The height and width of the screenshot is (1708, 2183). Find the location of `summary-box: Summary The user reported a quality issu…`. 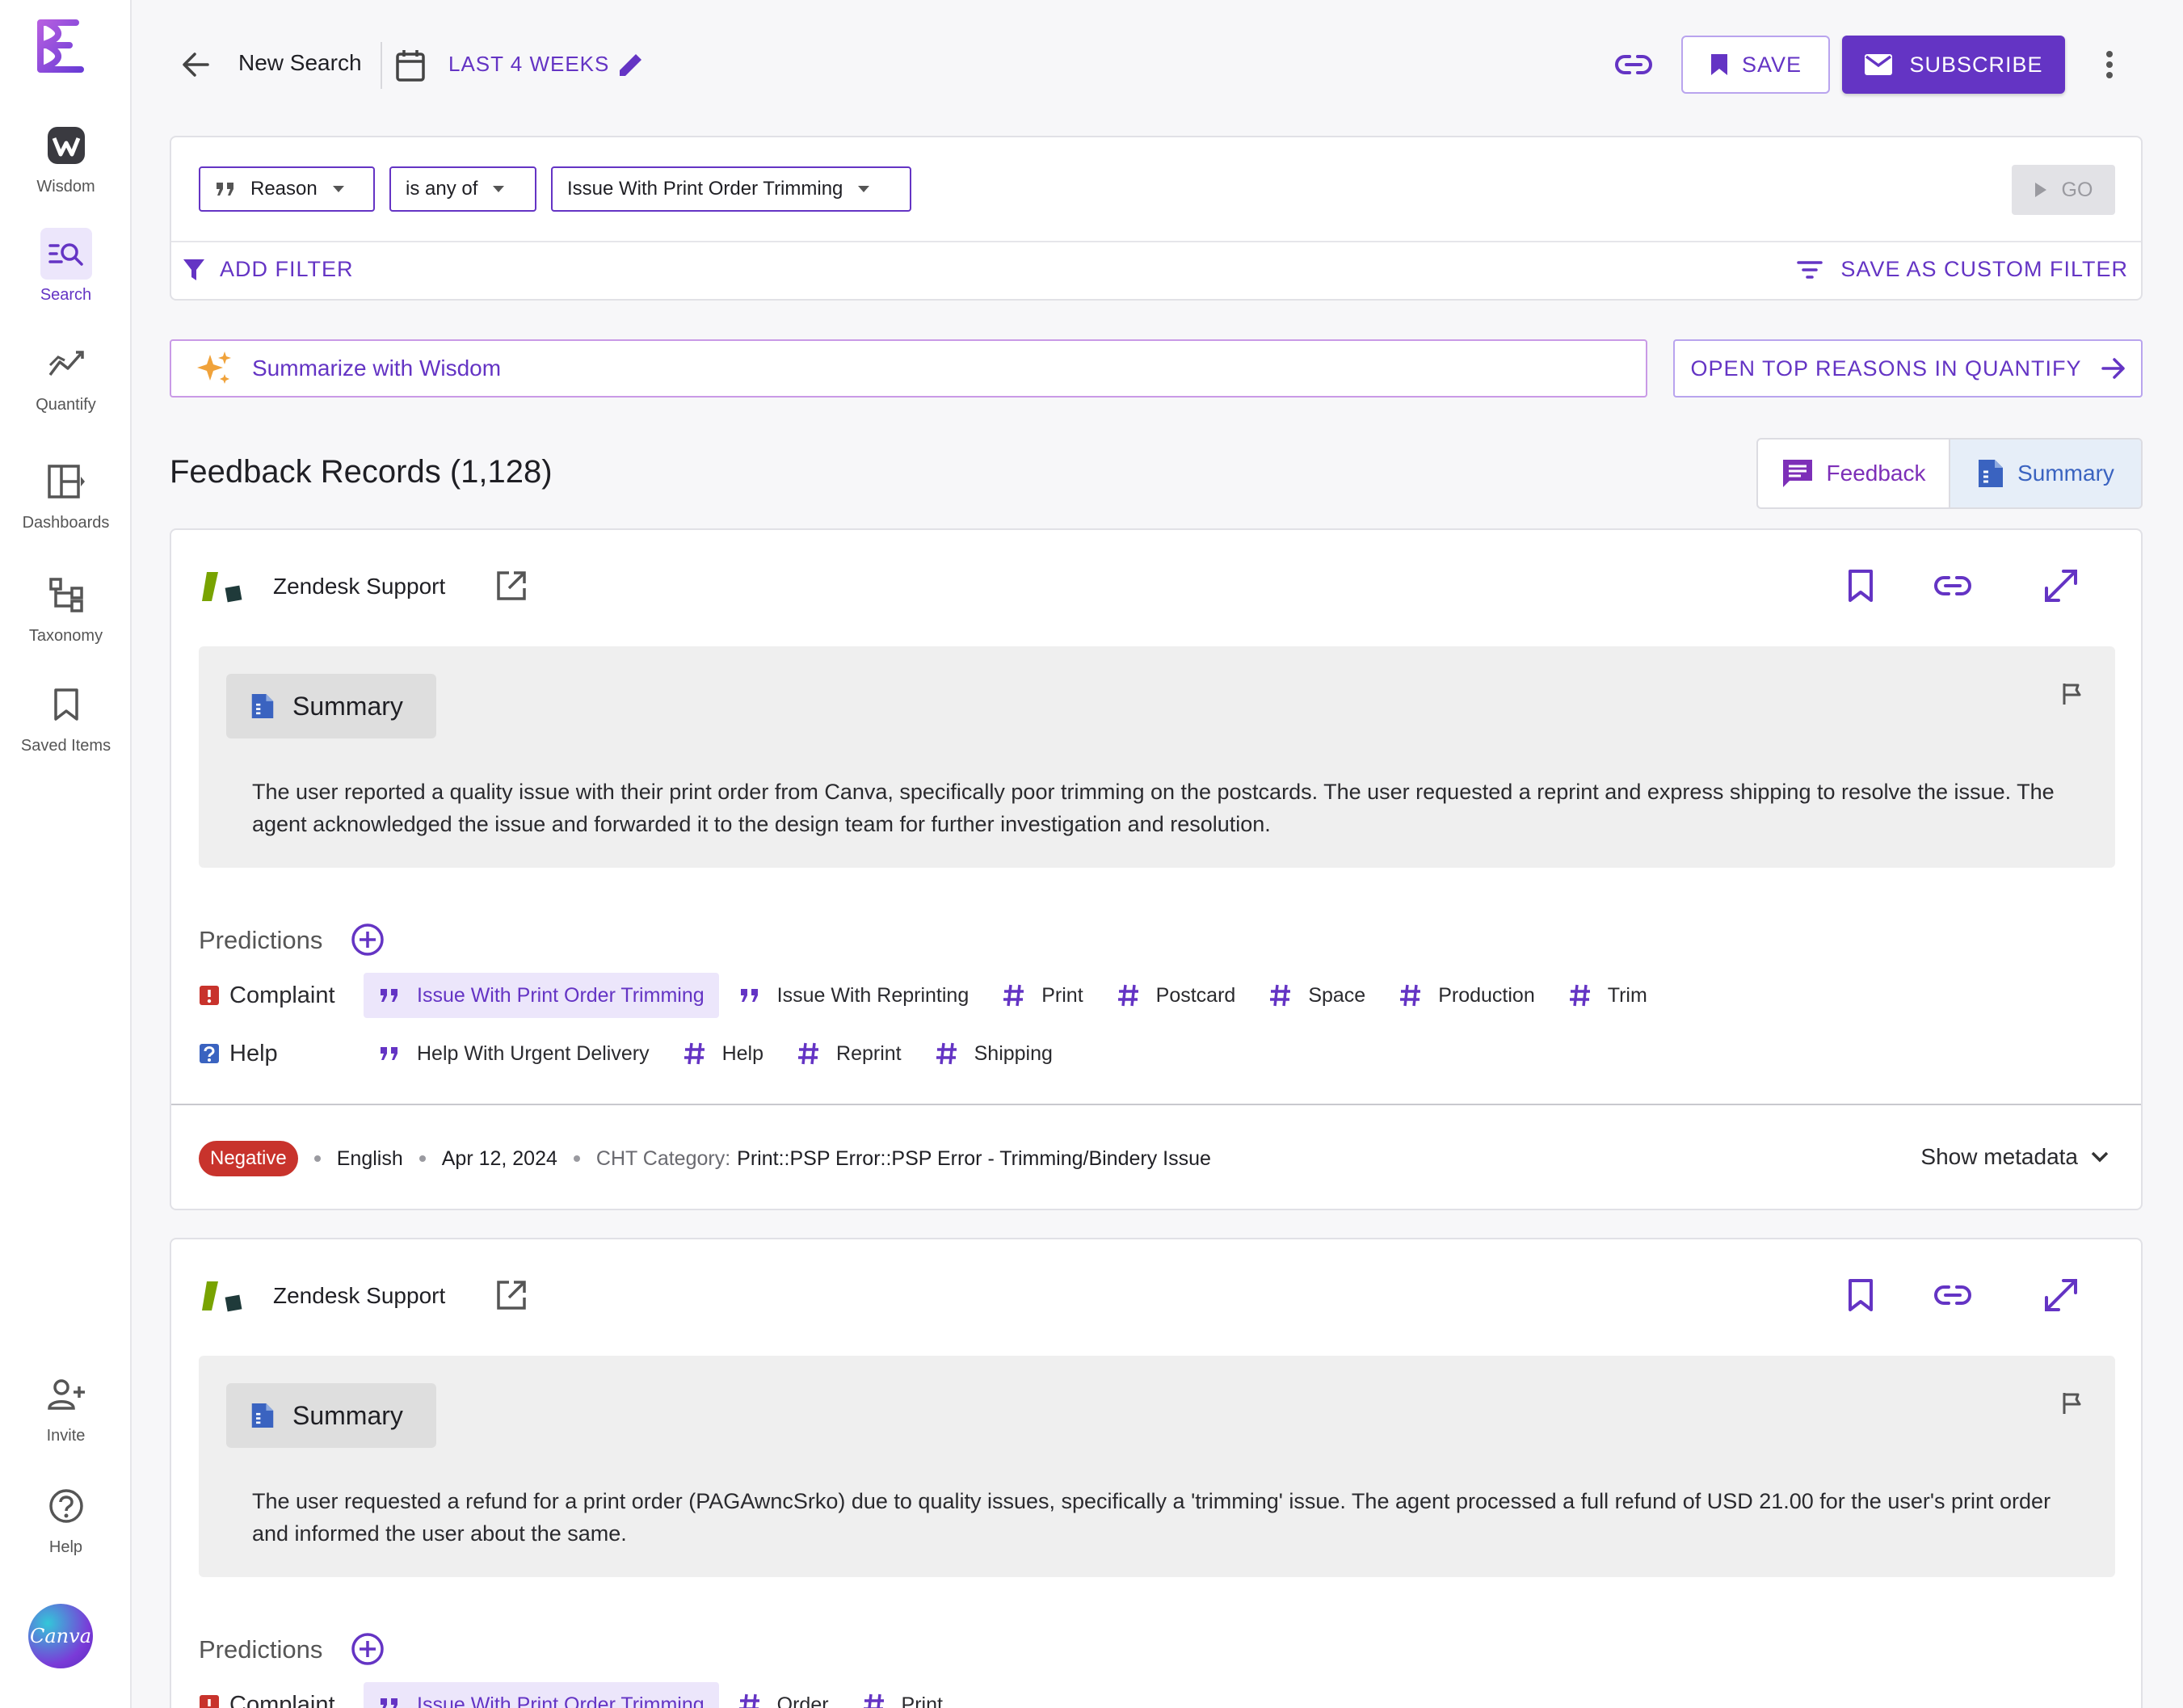

summary-box: Summary The user reported a quality issu… is located at coordinates (1157, 757).